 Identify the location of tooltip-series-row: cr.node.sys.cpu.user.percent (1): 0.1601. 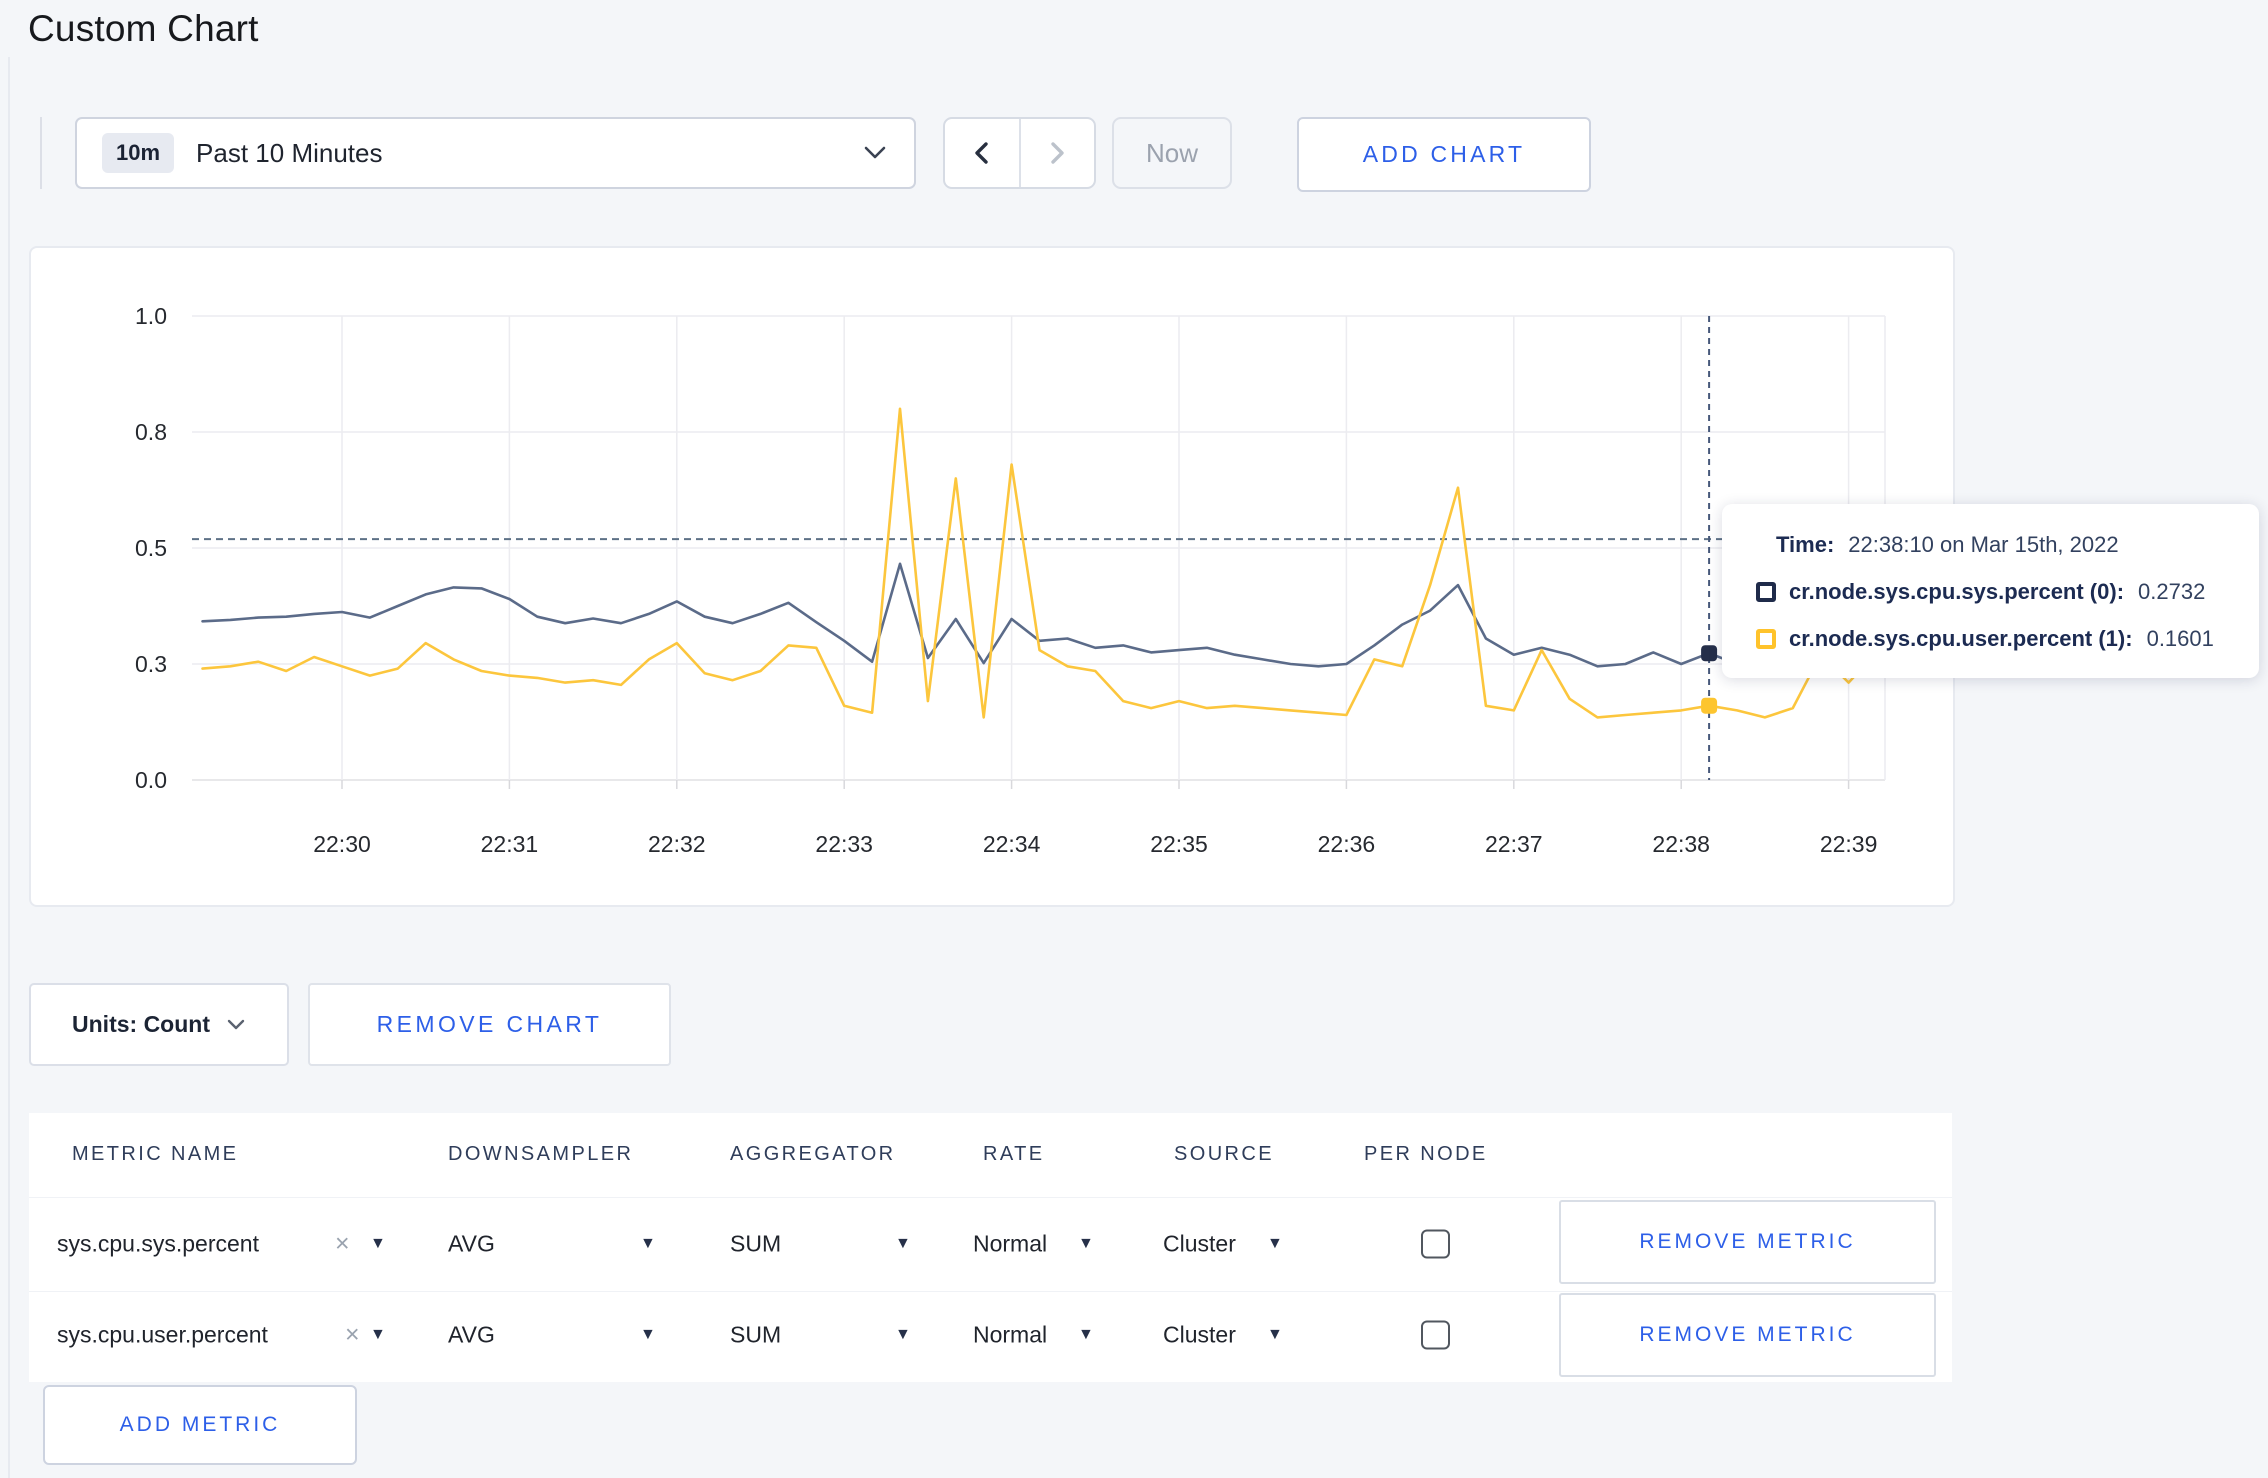
(1994, 639).